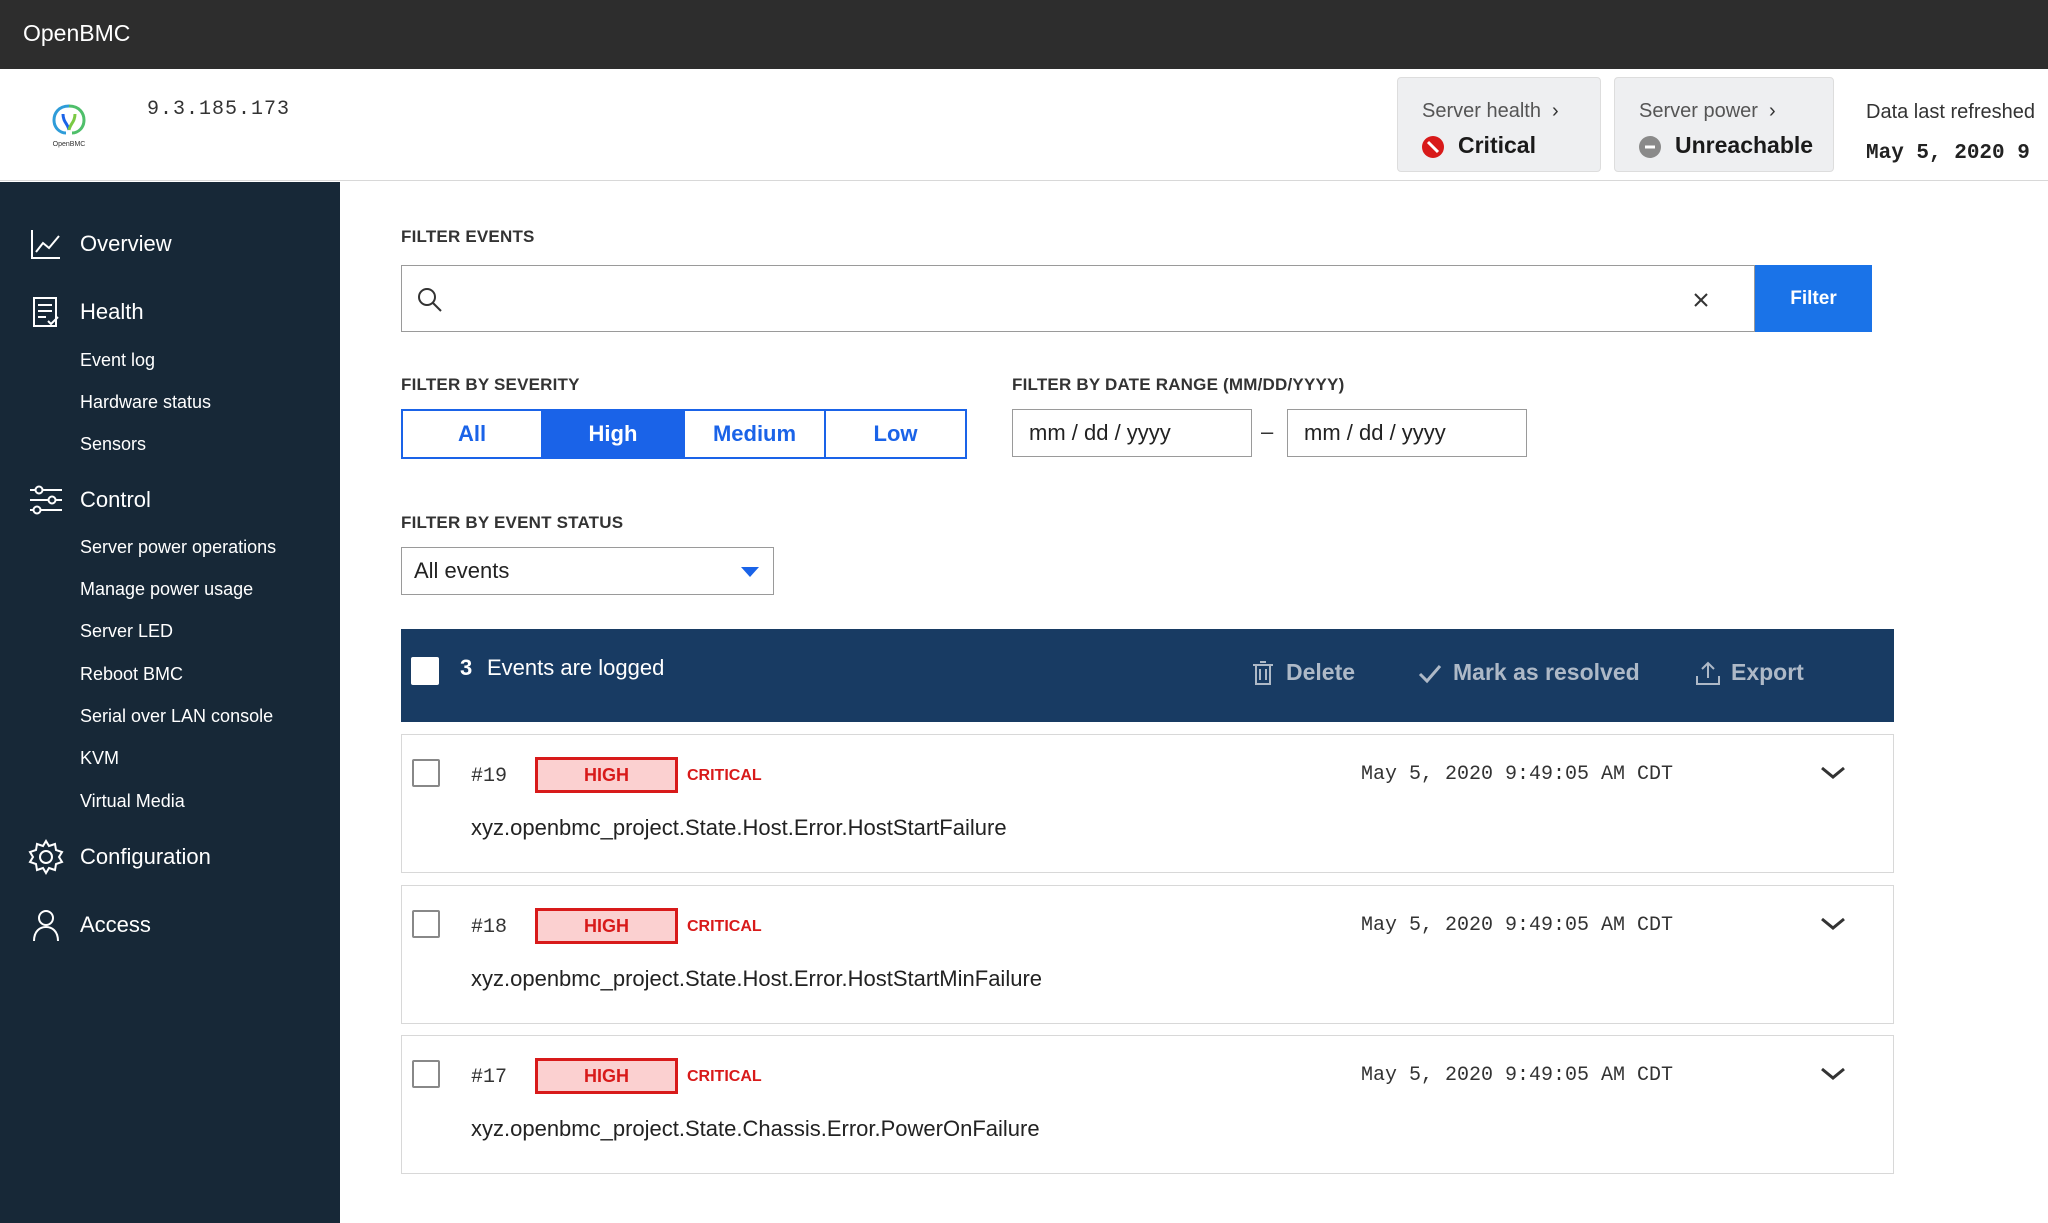 This screenshot has height=1223, width=2048. What do you see at coordinates (1744, 145) in the screenshot?
I see `server-power-value: Unreachable` at bounding box center [1744, 145].